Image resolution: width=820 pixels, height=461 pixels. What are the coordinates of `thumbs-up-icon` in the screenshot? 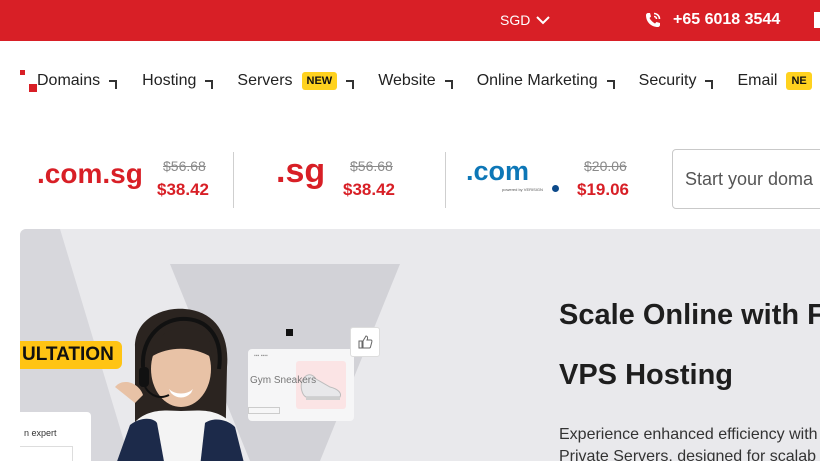 It's located at (365, 342).